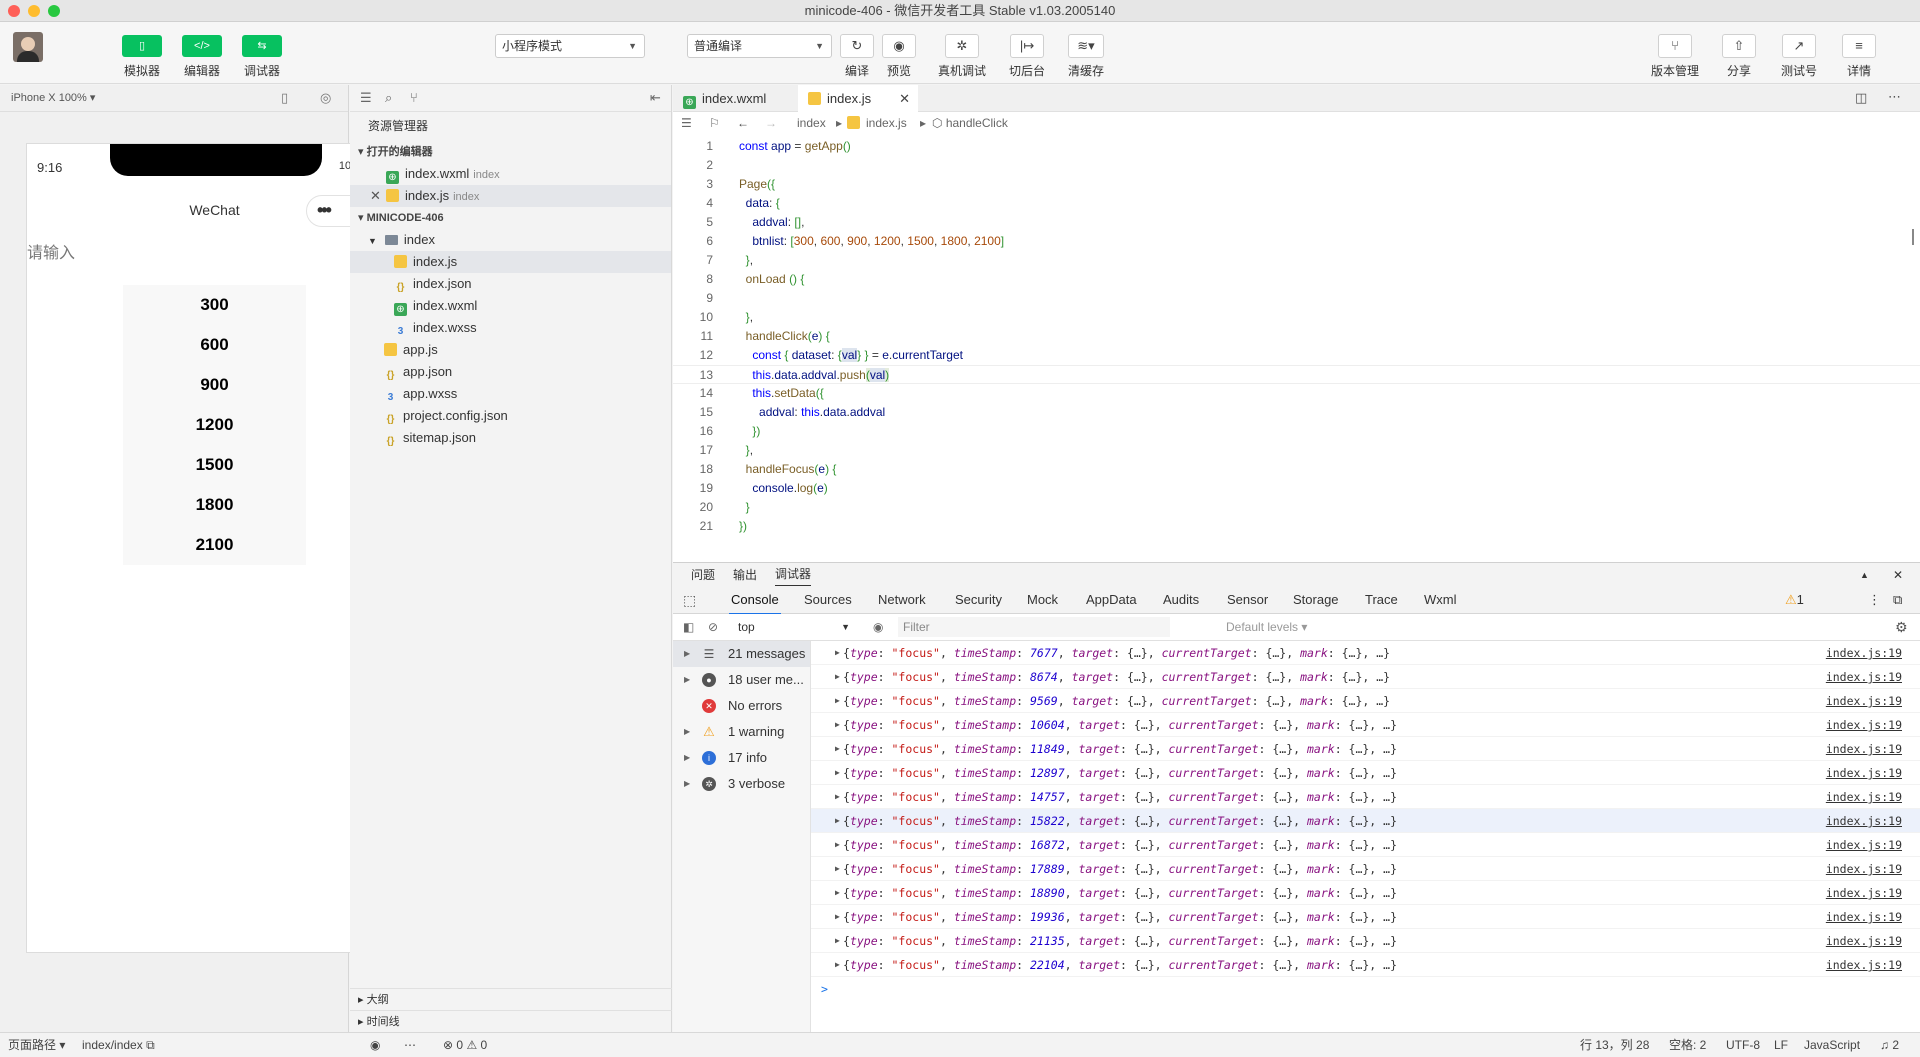  What do you see at coordinates (1296, 431) in the screenshot?
I see `code-line: 16 })` at bounding box center [1296, 431].